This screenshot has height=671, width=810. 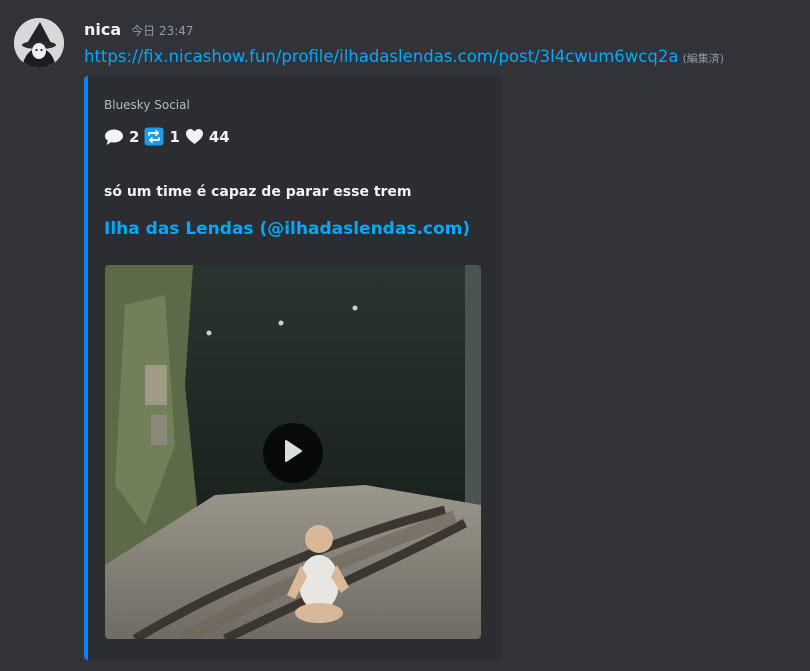 What do you see at coordinates (134, 136) in the screenshot?
I see `reply-count: 2` at bounding box center [134, 136].